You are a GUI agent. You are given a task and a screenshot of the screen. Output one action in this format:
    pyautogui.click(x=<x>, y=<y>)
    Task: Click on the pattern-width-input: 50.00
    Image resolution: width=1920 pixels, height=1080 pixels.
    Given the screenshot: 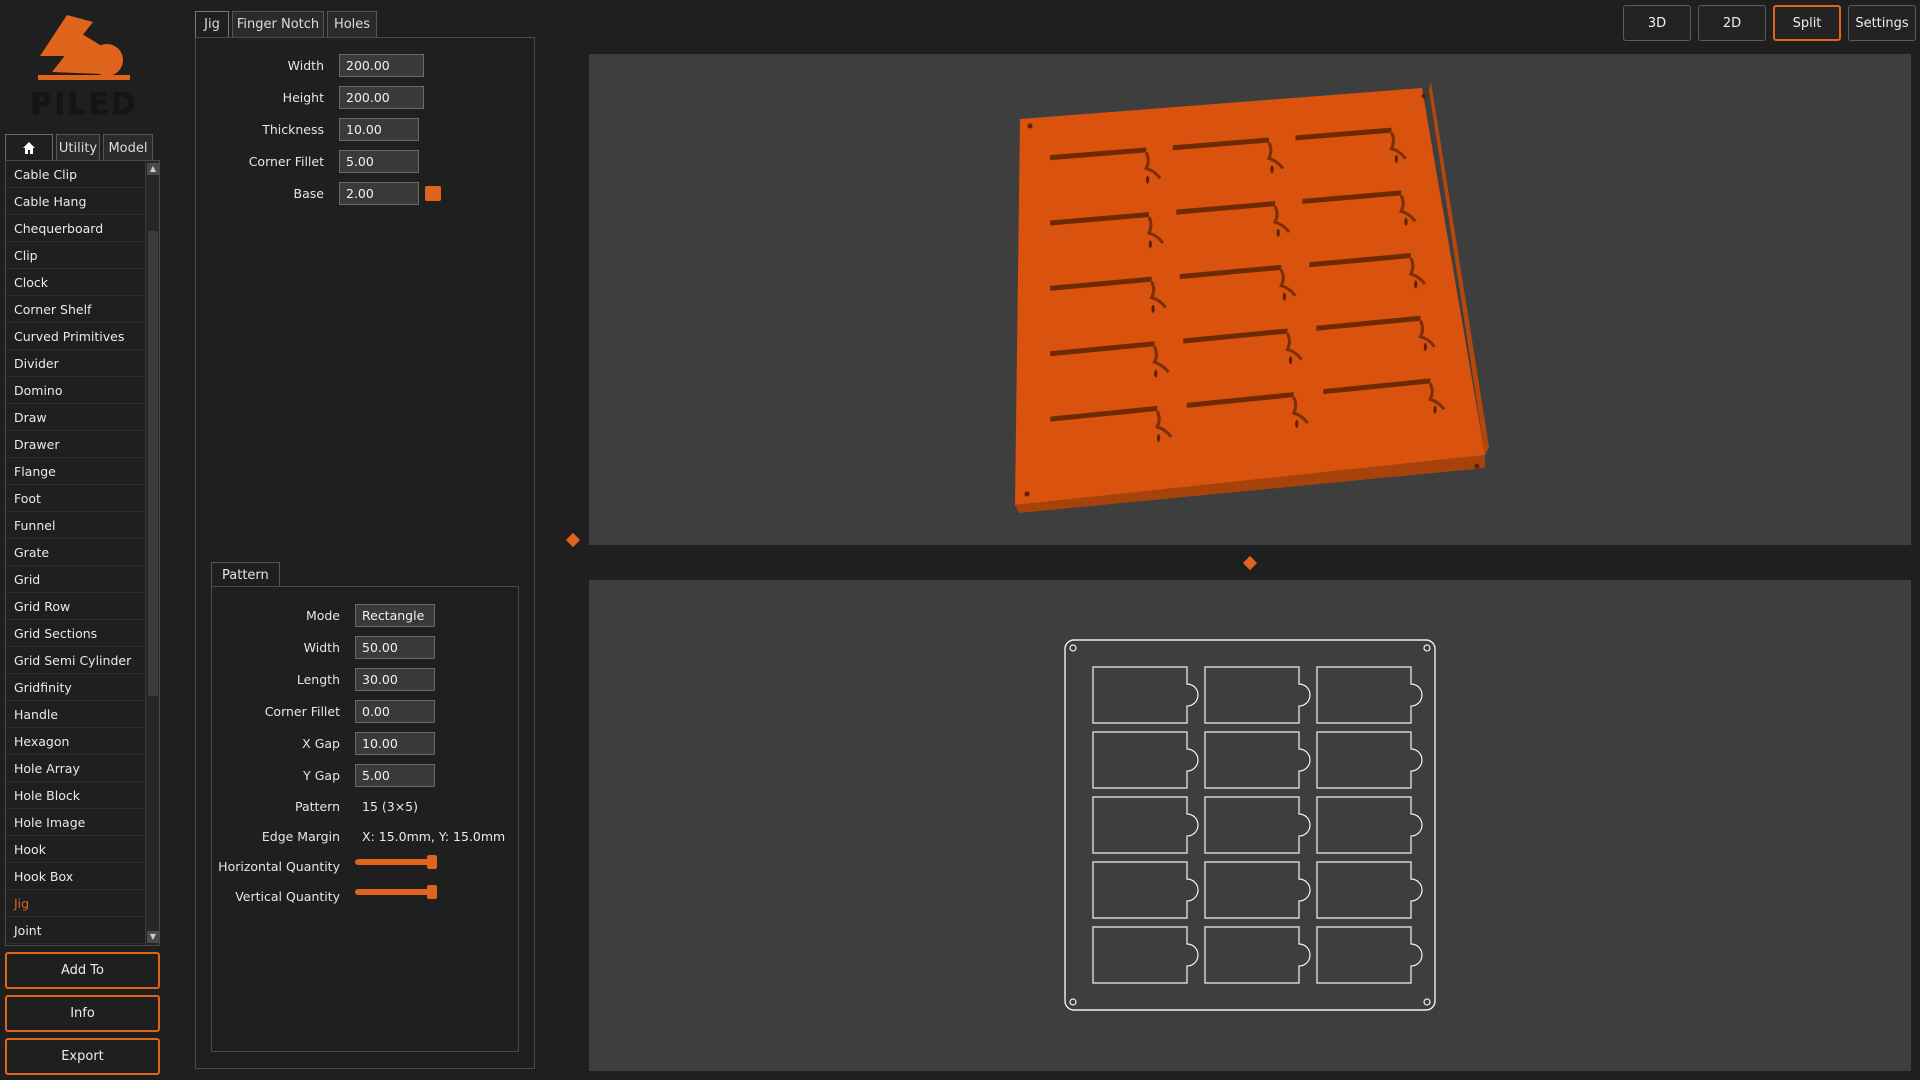 What is the action you would take?
    pyautogui.click(x=395, y=647)
    